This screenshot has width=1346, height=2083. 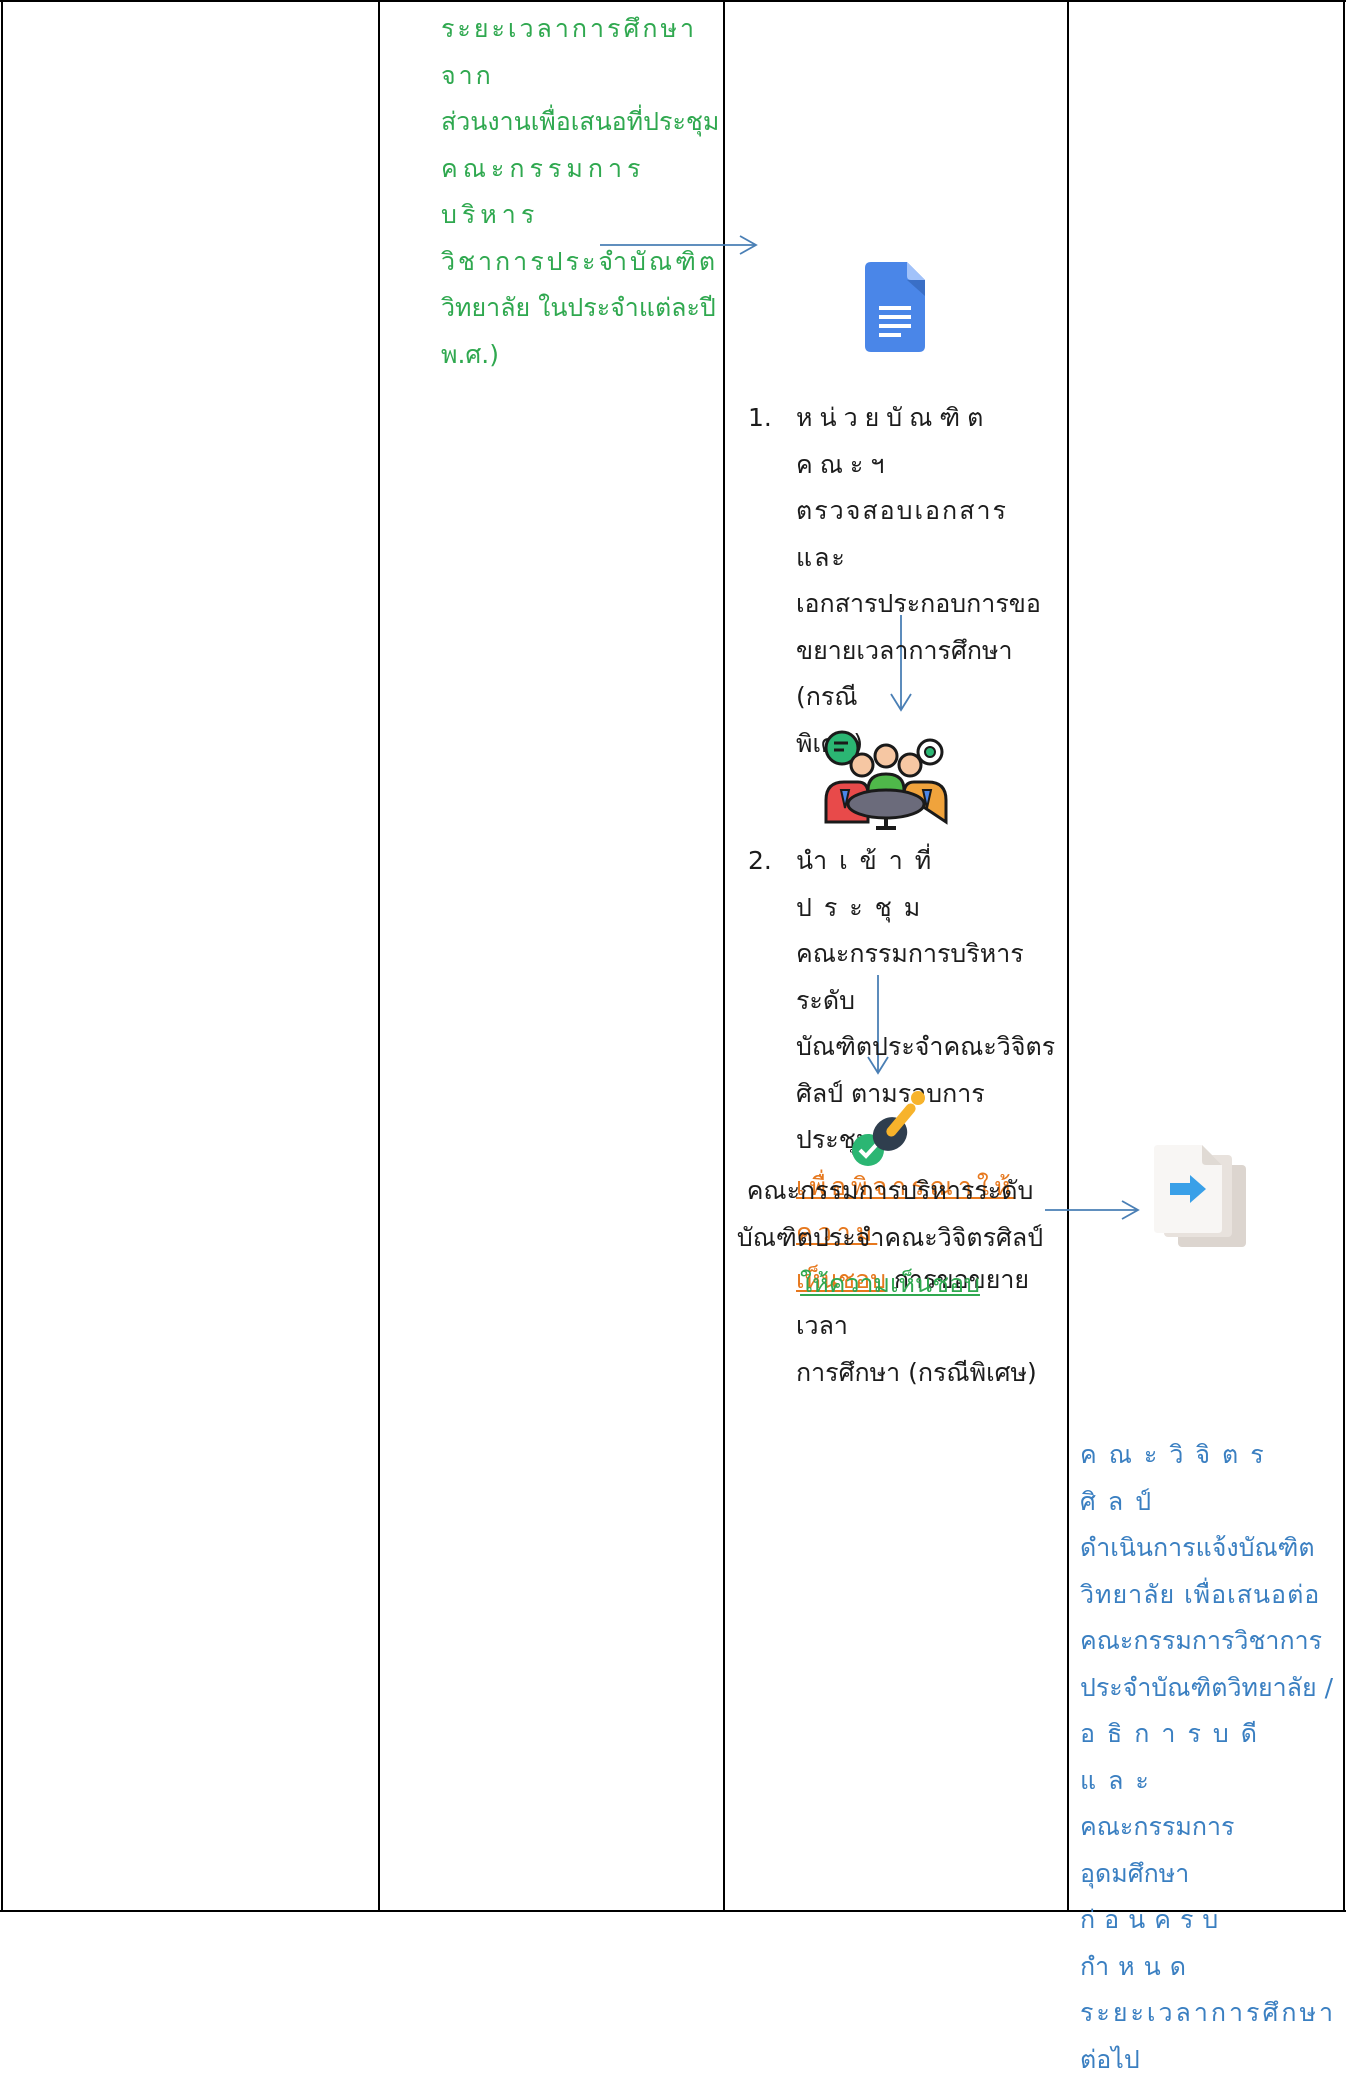 I want to click on right-line: คณะกรรมการวิชาการ, so click(x=1211, y=1641).